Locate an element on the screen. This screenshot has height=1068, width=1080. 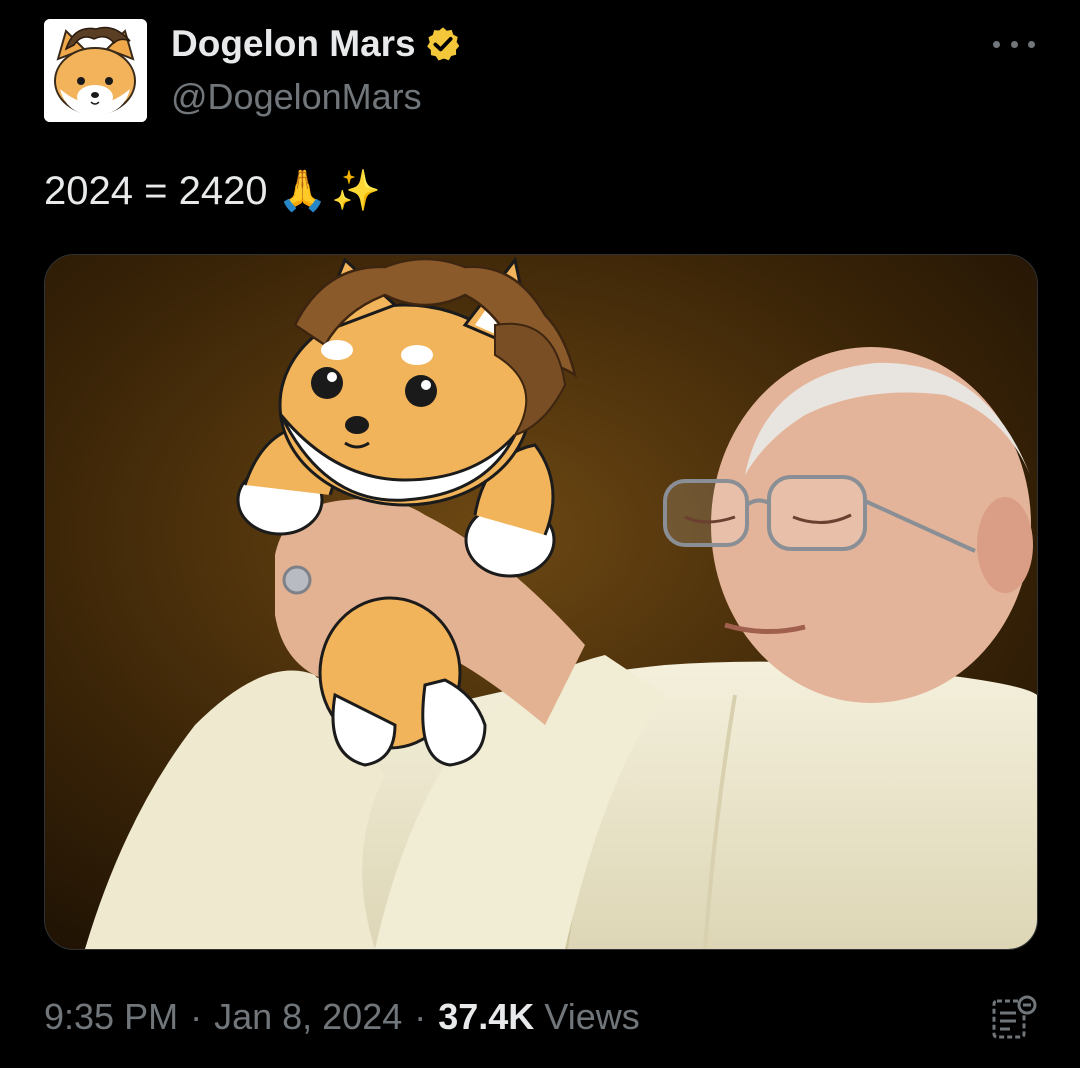
author-name-row: Dogelon Mars is located at coordinates (316, 44).